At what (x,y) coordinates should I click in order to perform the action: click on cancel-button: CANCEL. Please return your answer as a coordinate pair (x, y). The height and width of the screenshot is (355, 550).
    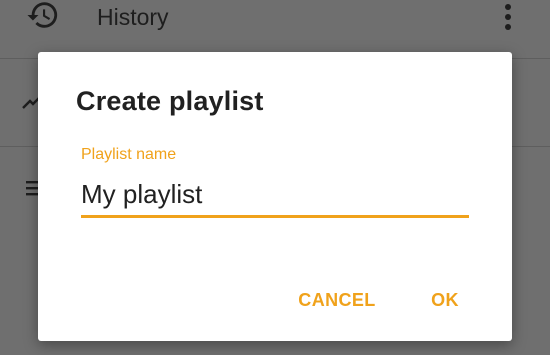
    Looking at the image, I should click on (337, 300).